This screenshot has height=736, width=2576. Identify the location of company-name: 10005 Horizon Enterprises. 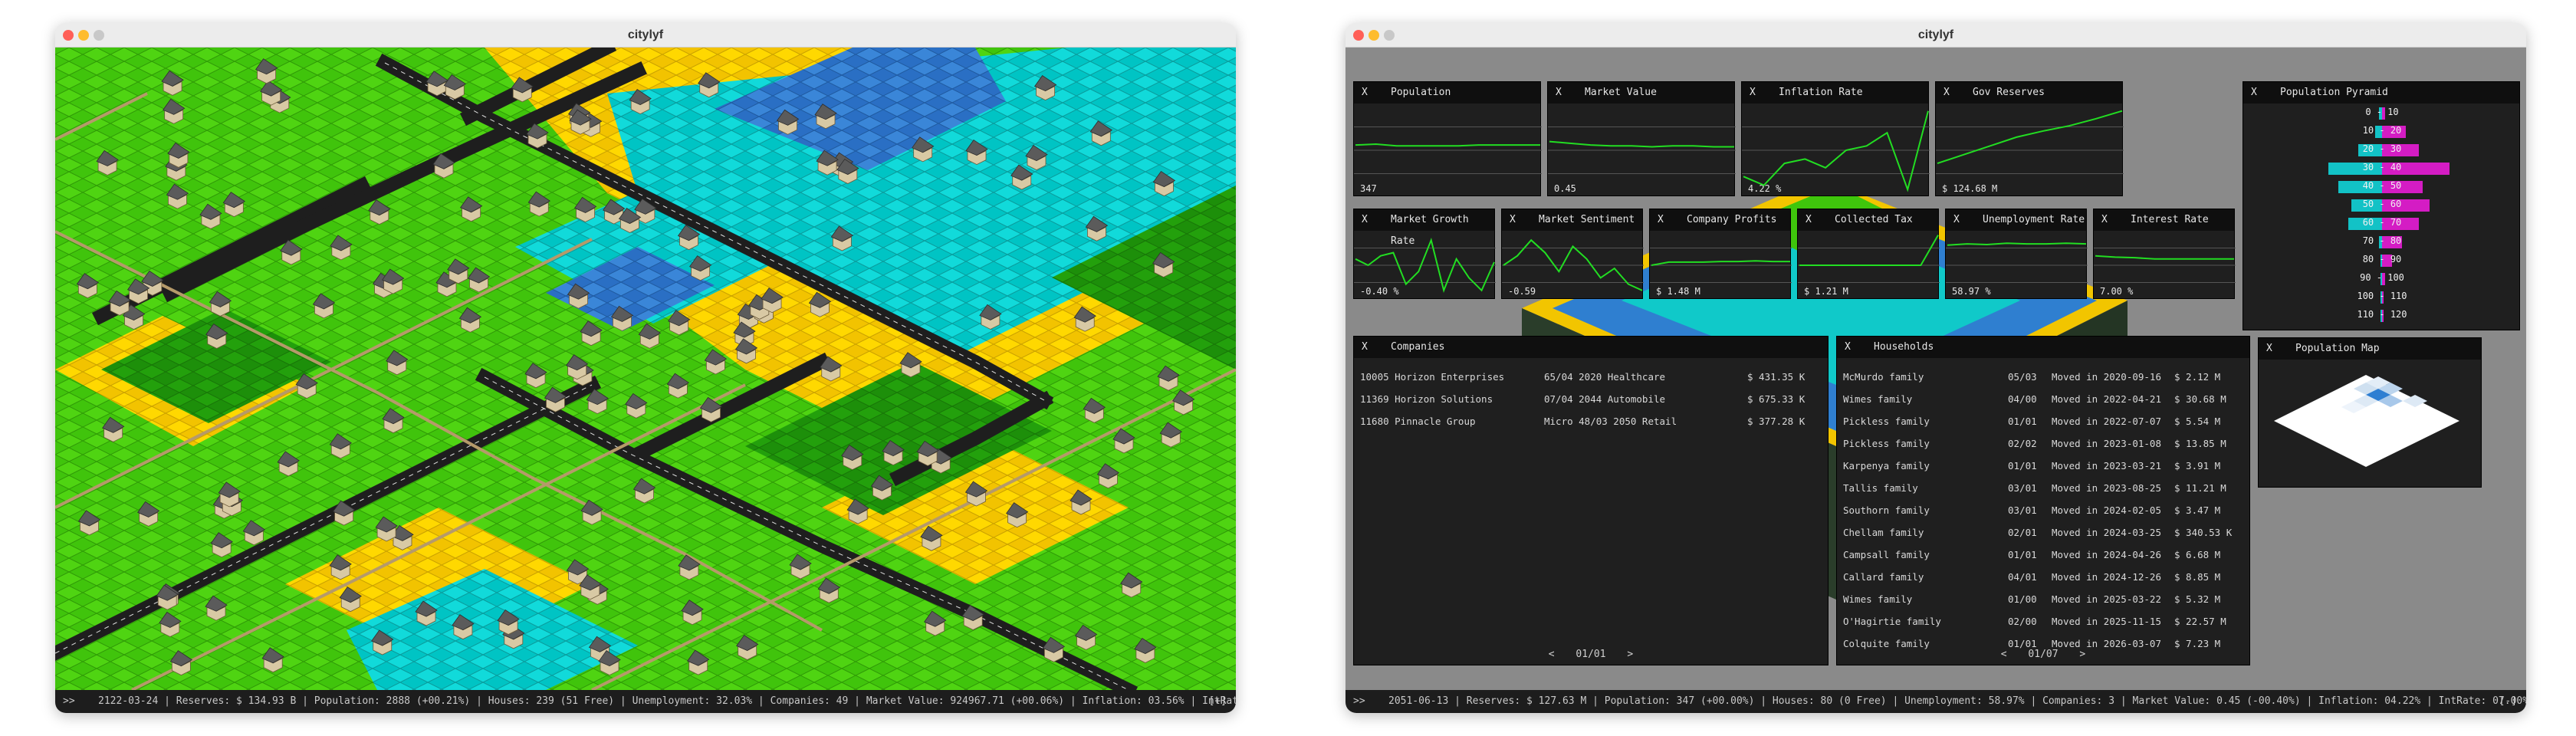
(1433, 377).